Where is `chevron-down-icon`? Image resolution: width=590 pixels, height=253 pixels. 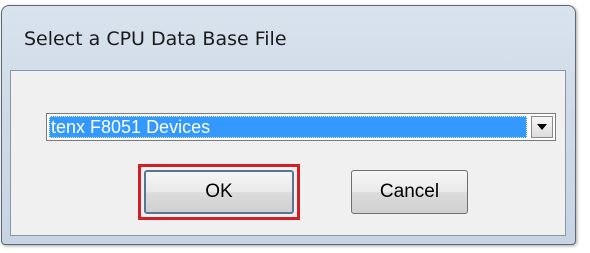 chevron-down-icon is located at coordinates (542, 127).